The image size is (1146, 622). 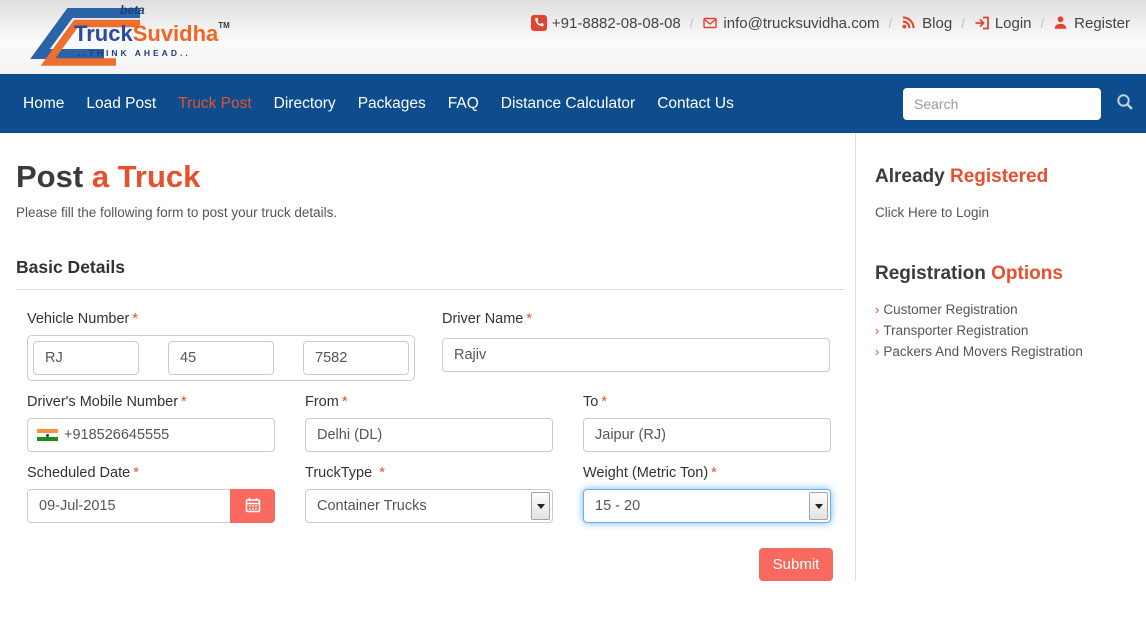 I want to click on scheduled-date-wrap, so click(x=151, y=506).